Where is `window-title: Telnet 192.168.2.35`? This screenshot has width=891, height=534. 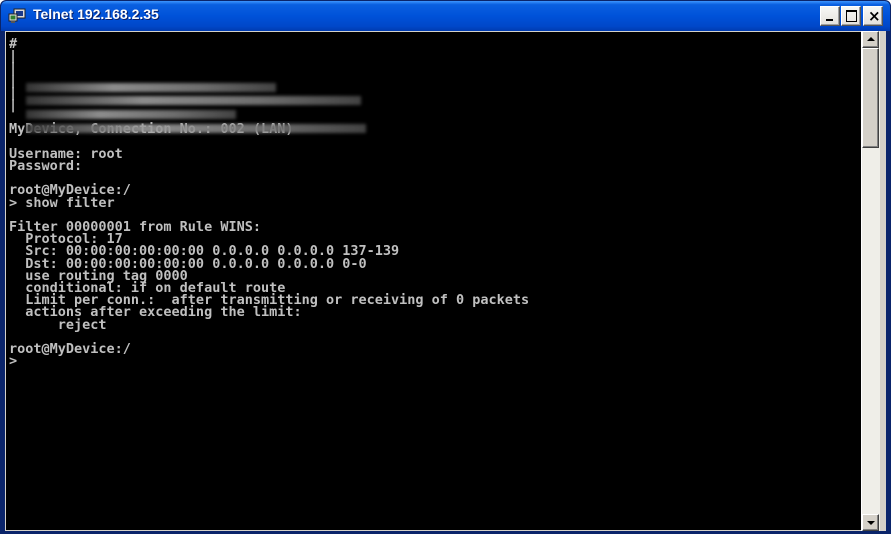
window-title: Telnet 192.168.2.35 is located at coordinates (96, 14).